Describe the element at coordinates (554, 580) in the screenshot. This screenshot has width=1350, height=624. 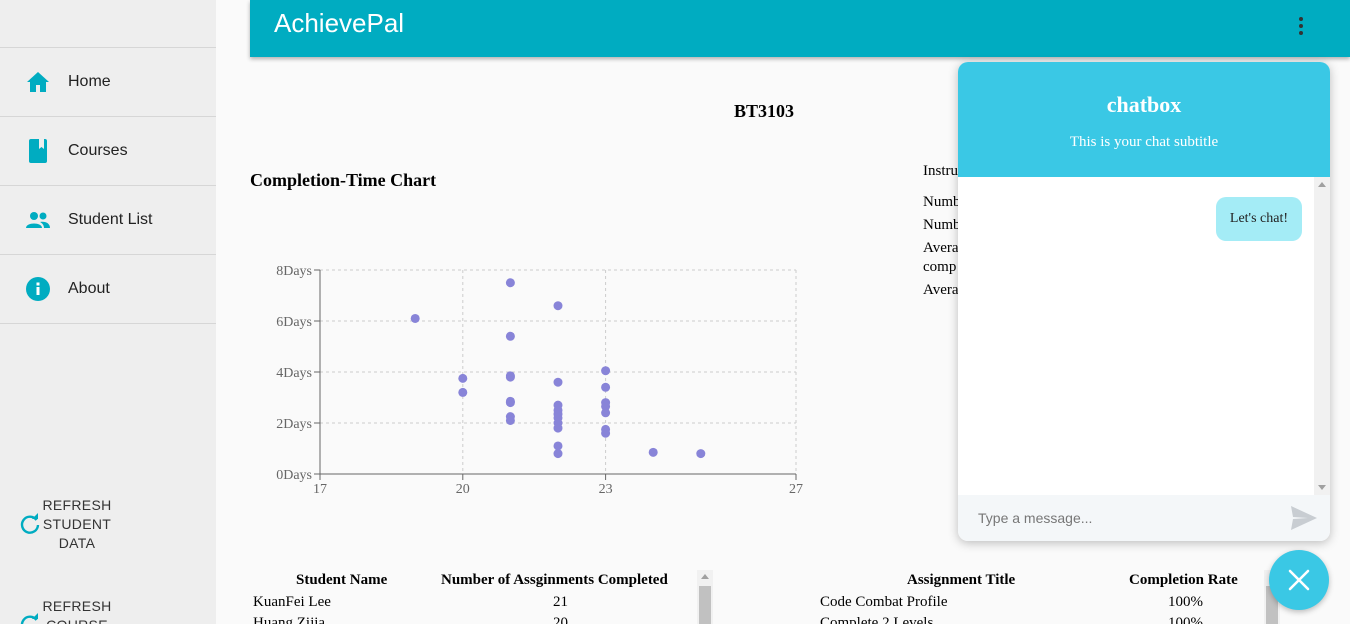
I see `column-header: Number of Assginments Completed` at that location.